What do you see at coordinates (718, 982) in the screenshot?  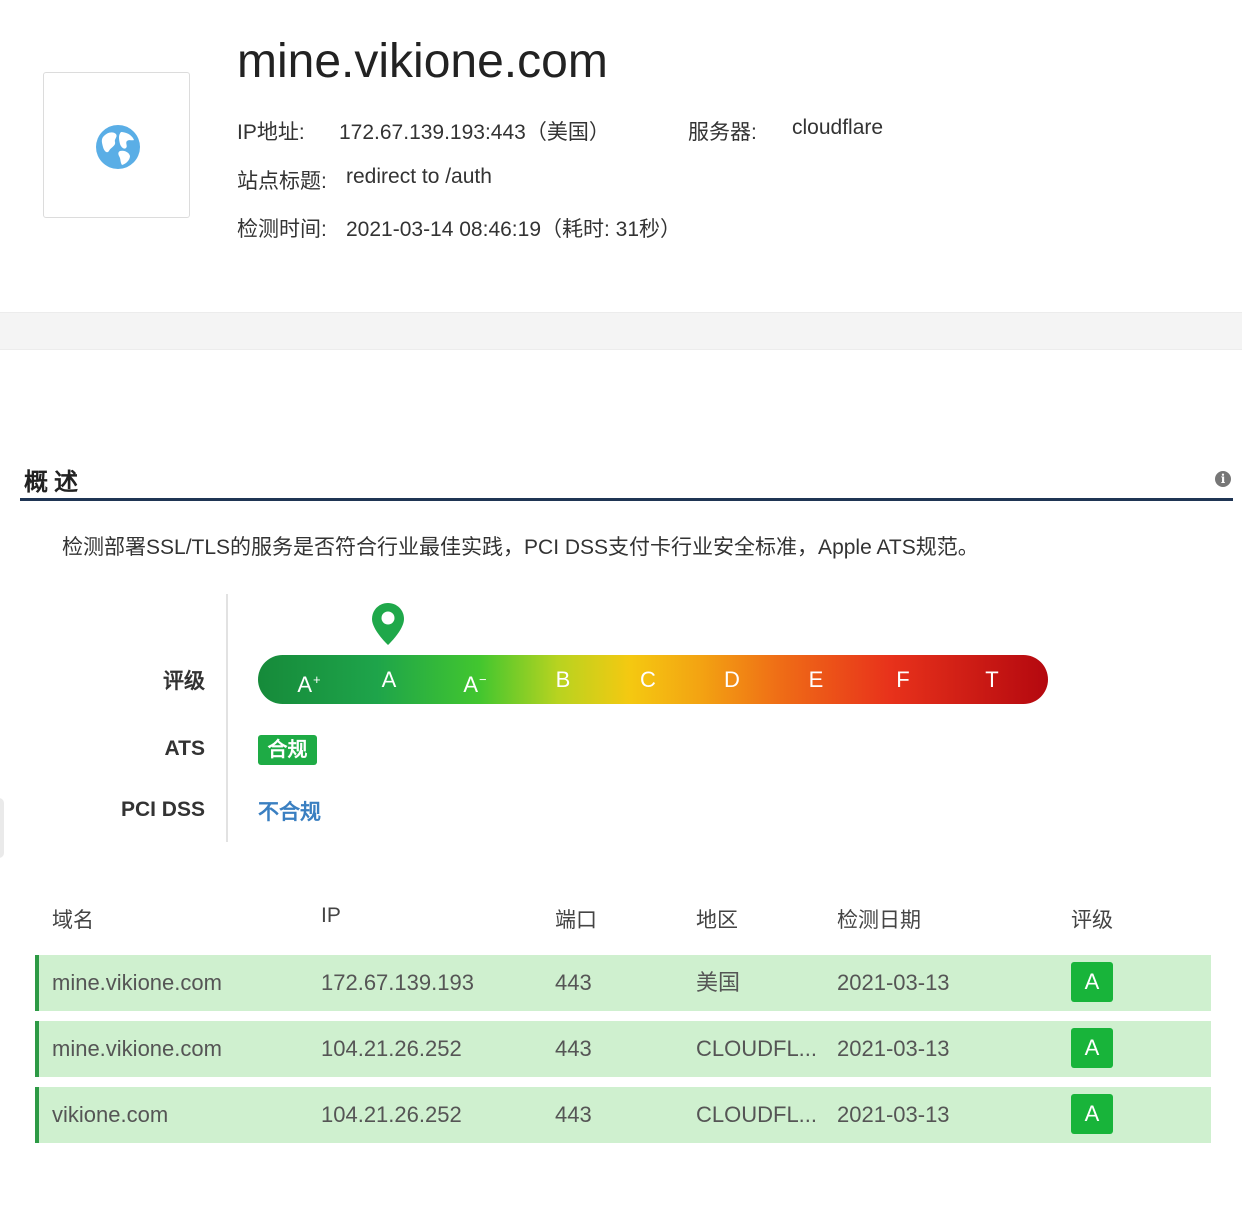 I see `cell-region: 美国` at bounding box center [718, 982].